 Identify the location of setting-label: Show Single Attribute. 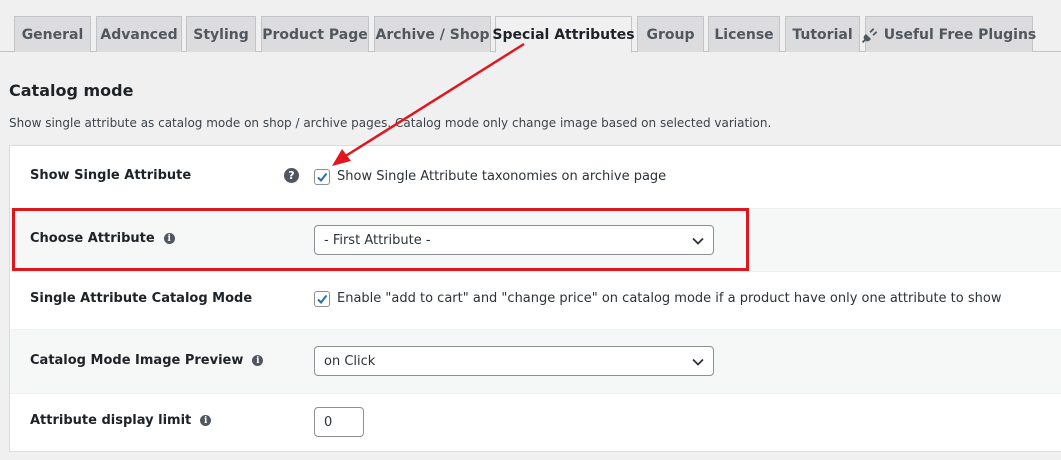
(111, 175).